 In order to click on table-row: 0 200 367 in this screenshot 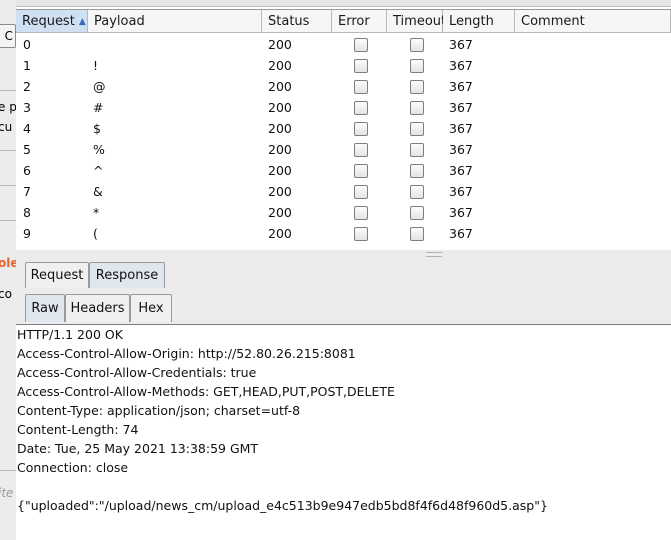, I will do `click(343, 44)`.